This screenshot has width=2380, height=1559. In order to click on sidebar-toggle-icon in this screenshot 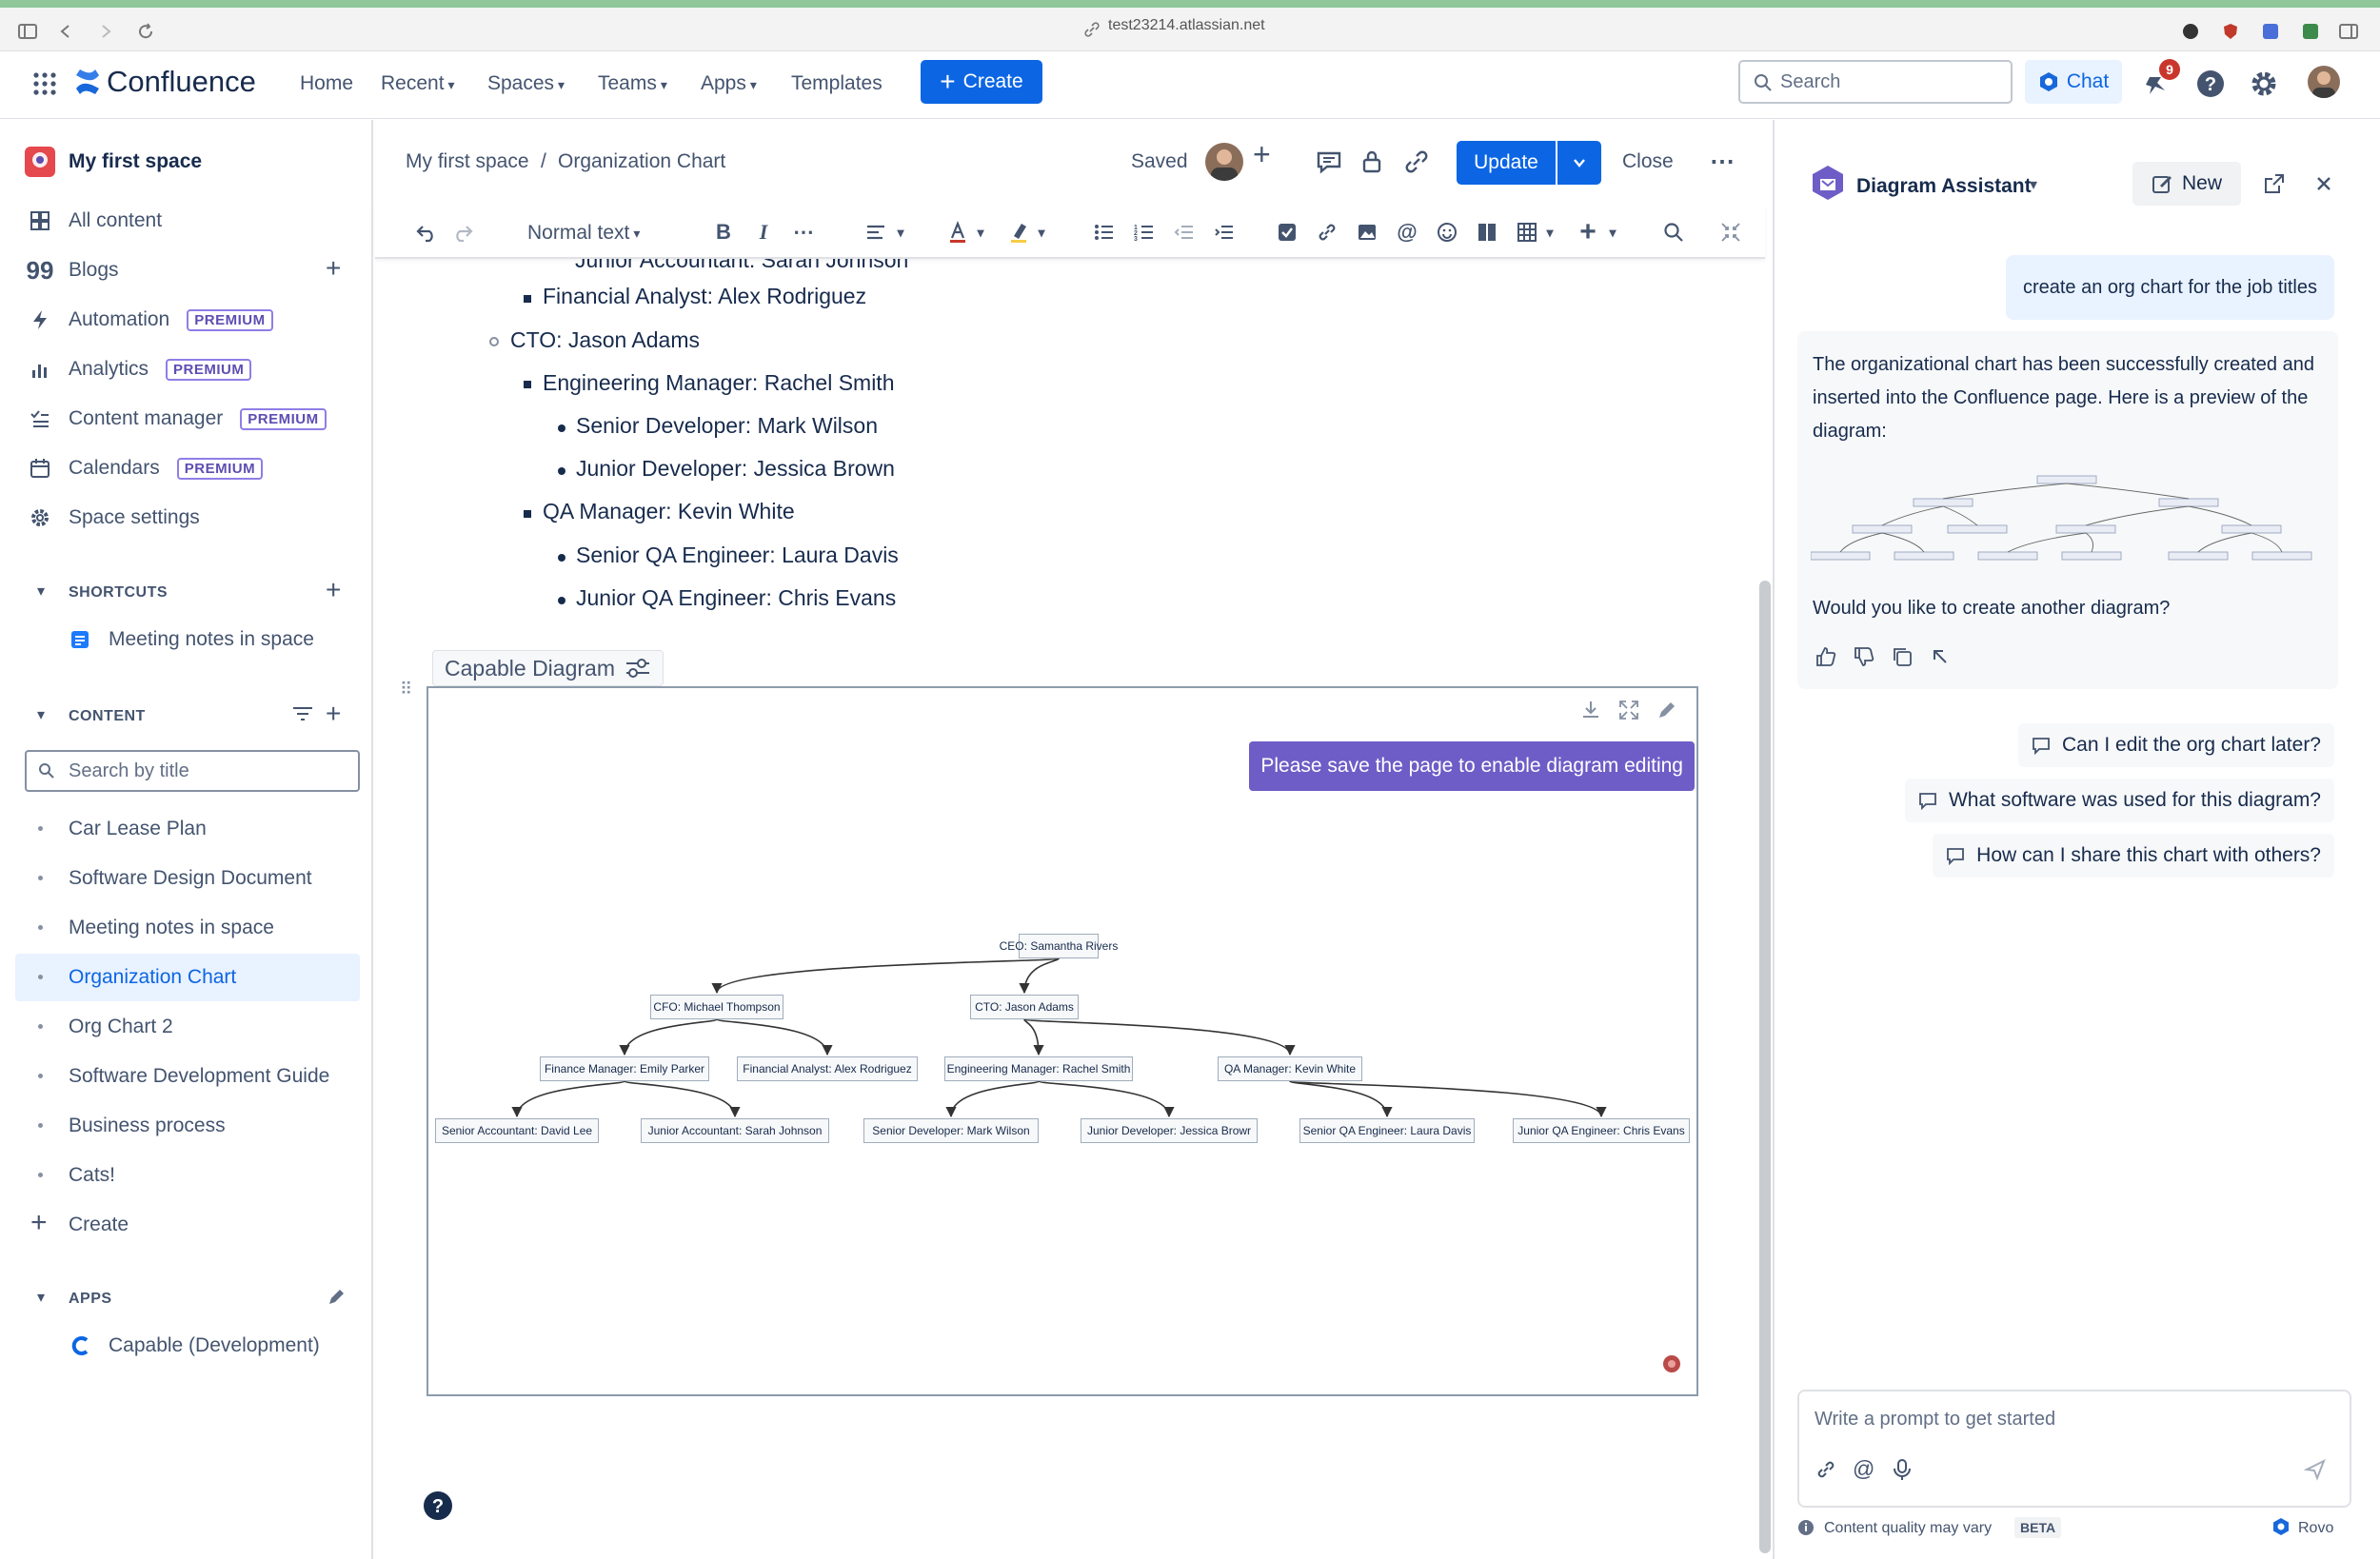, I will do `click(27, 31)`.